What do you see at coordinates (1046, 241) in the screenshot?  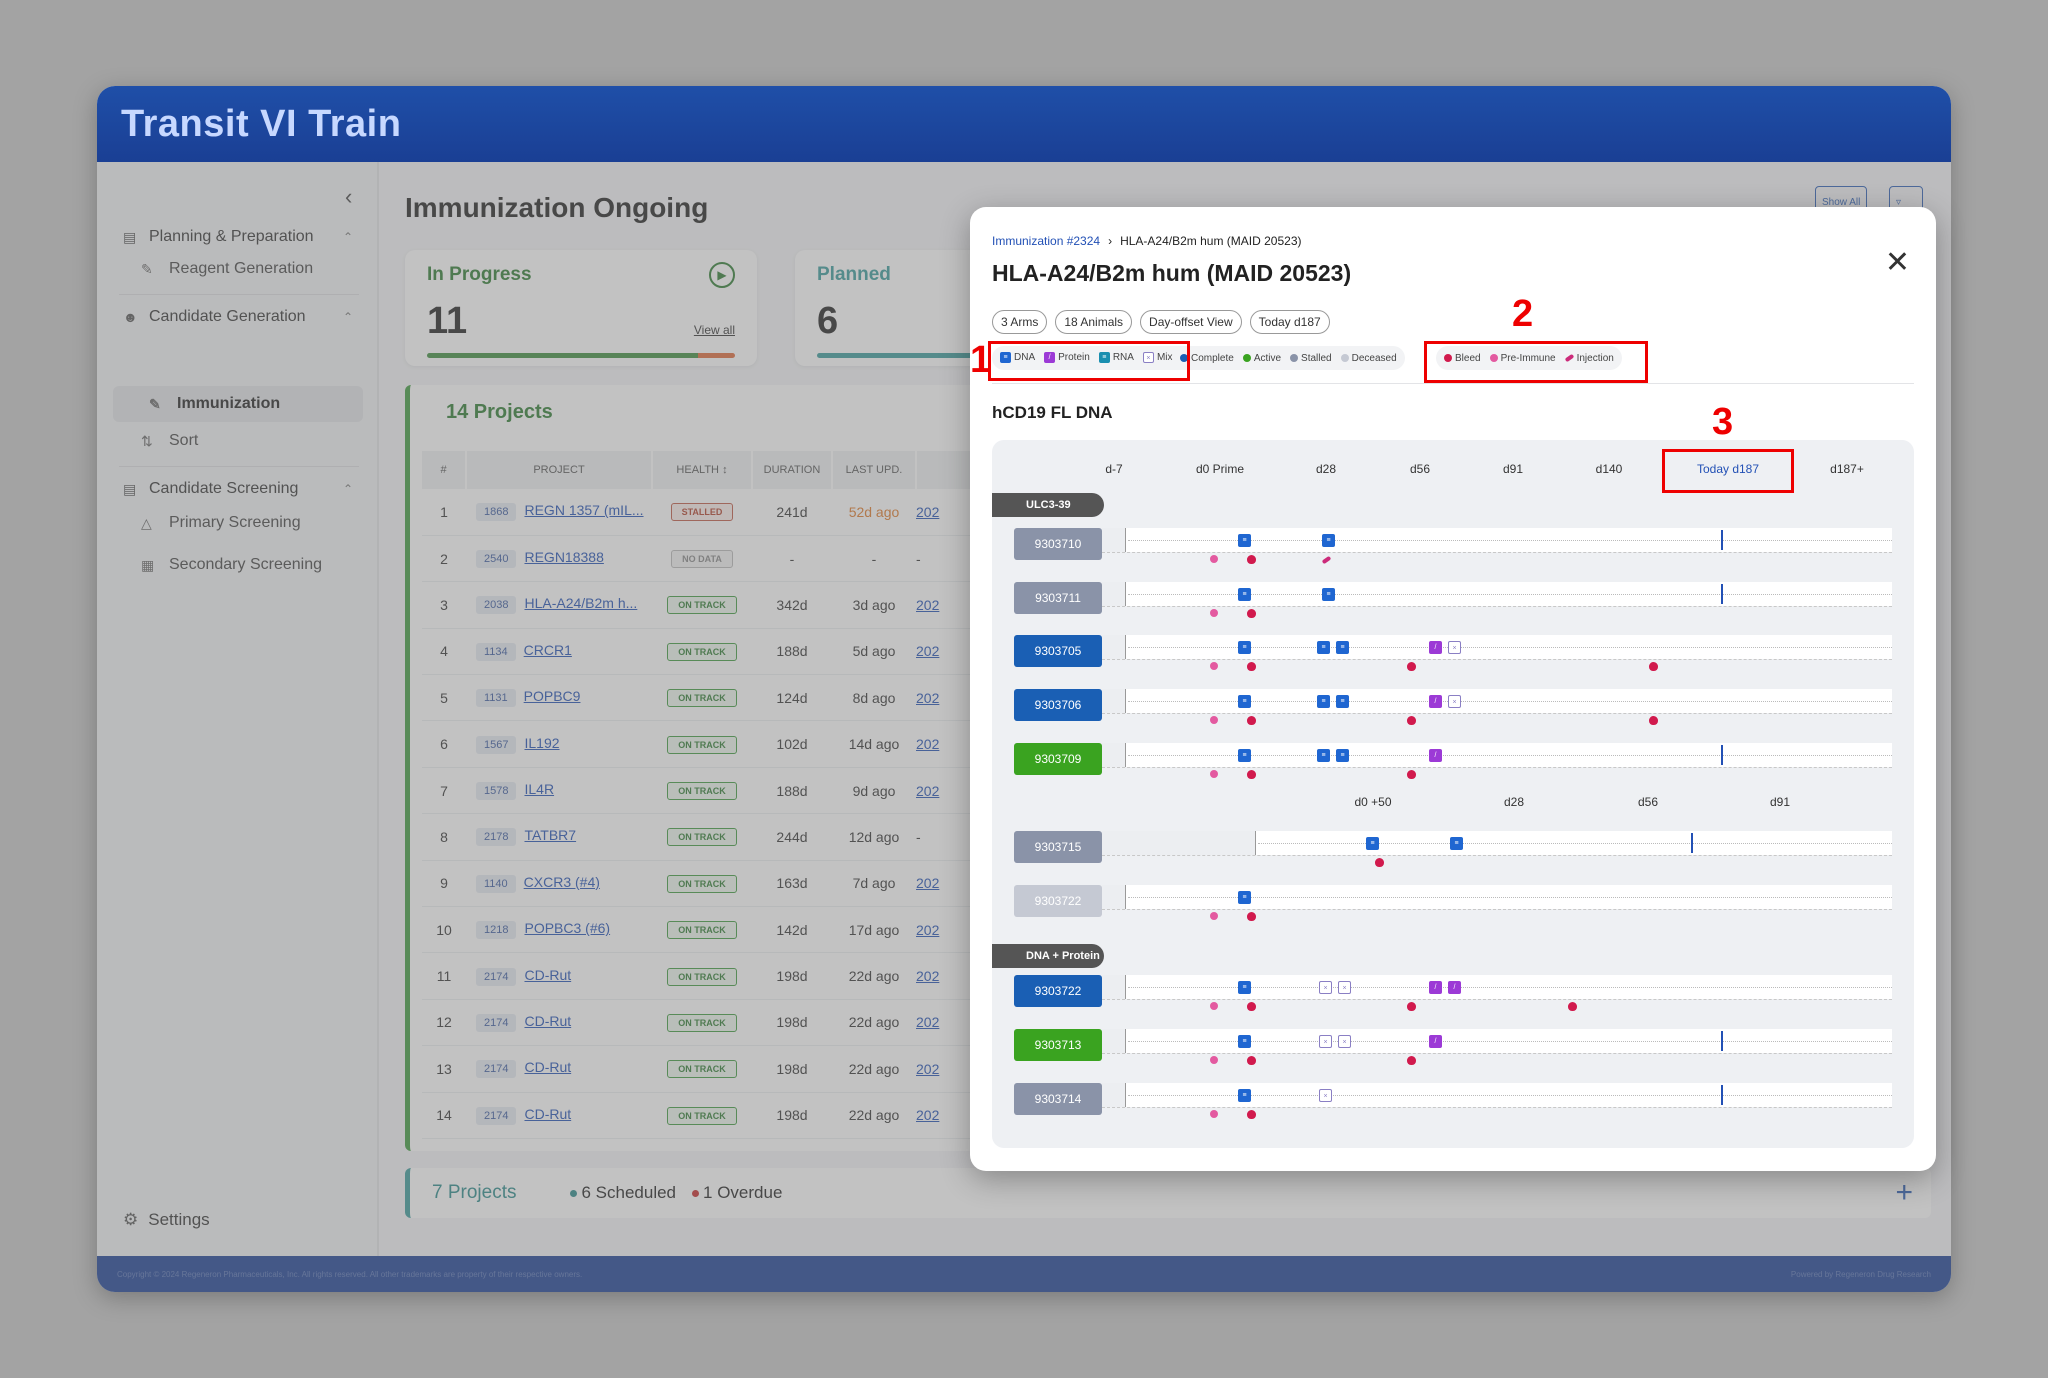 I see `breadcrumb-link: Immunization #2324` at bounding box center [1046, 241].